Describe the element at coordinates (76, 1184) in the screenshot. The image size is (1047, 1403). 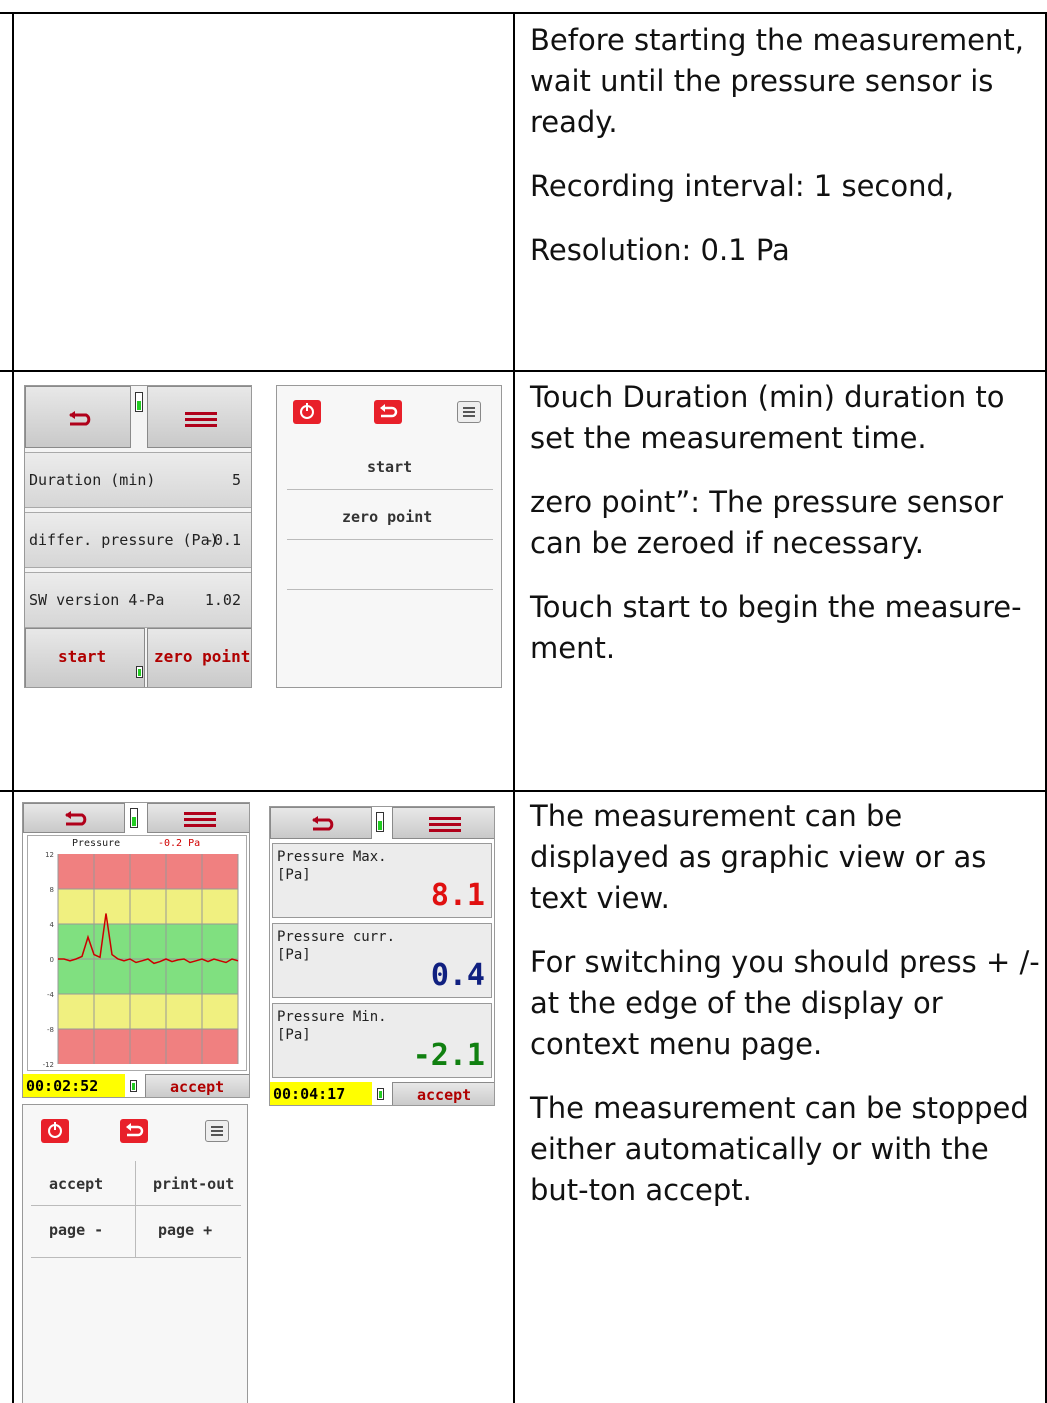
I see `menu-item-accept: accept` at that location.